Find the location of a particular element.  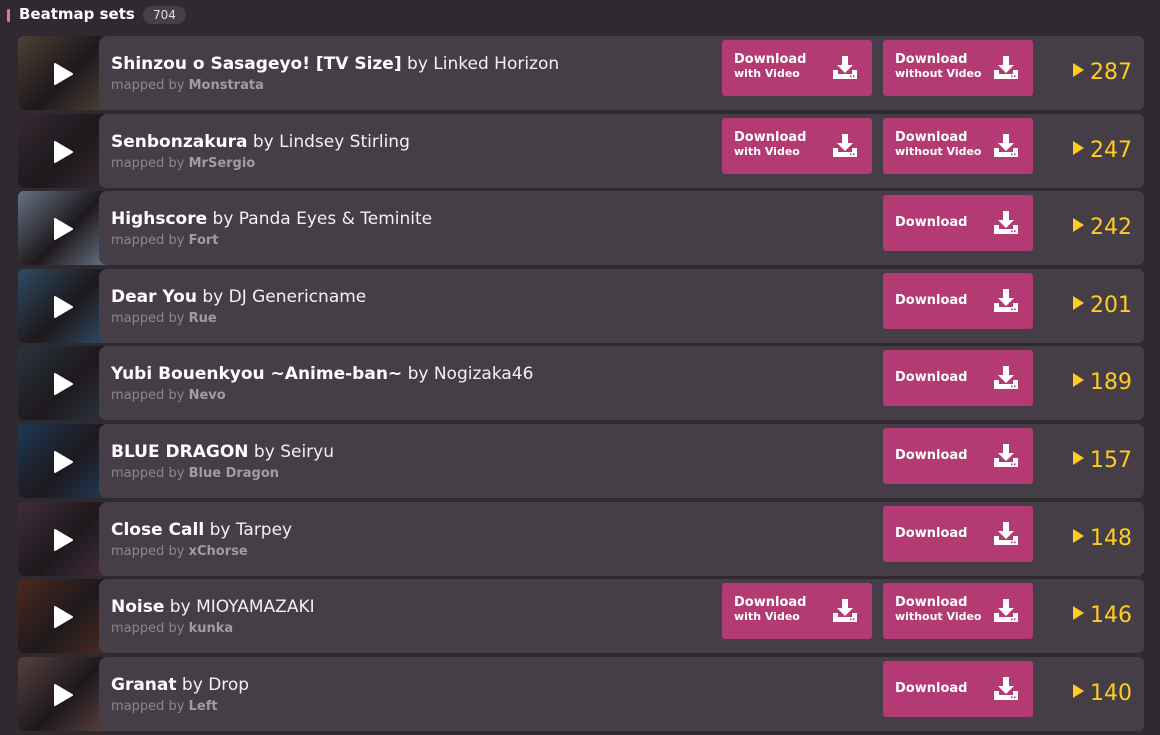

mapper-name: Nevo is located at coordinates (207, 395).